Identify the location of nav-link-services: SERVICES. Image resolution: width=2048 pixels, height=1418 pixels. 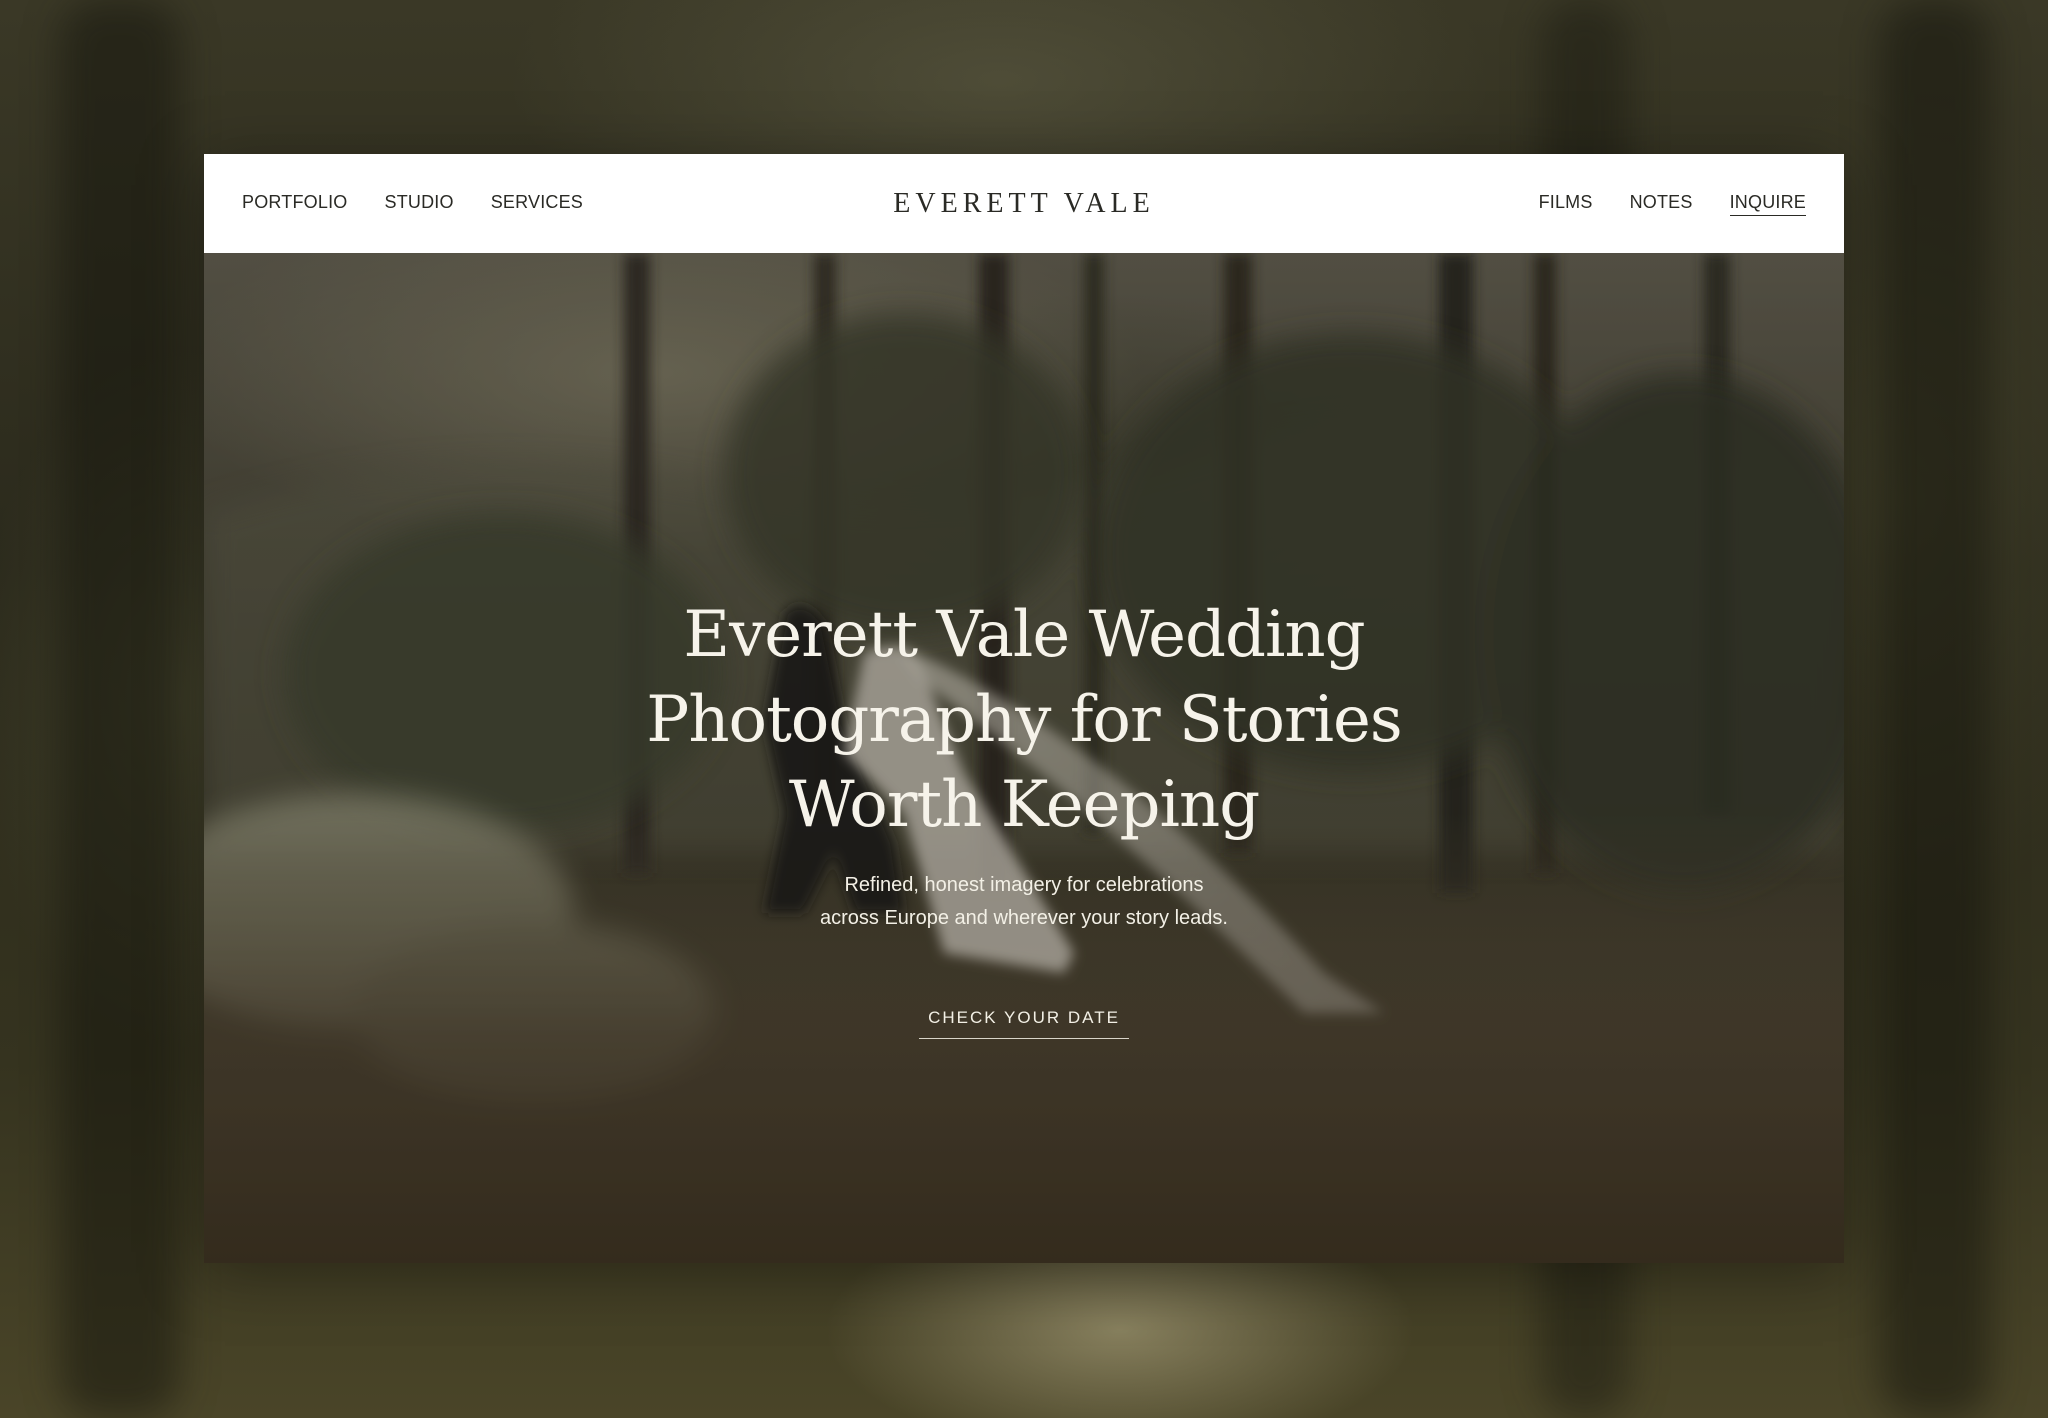
(537, 203).